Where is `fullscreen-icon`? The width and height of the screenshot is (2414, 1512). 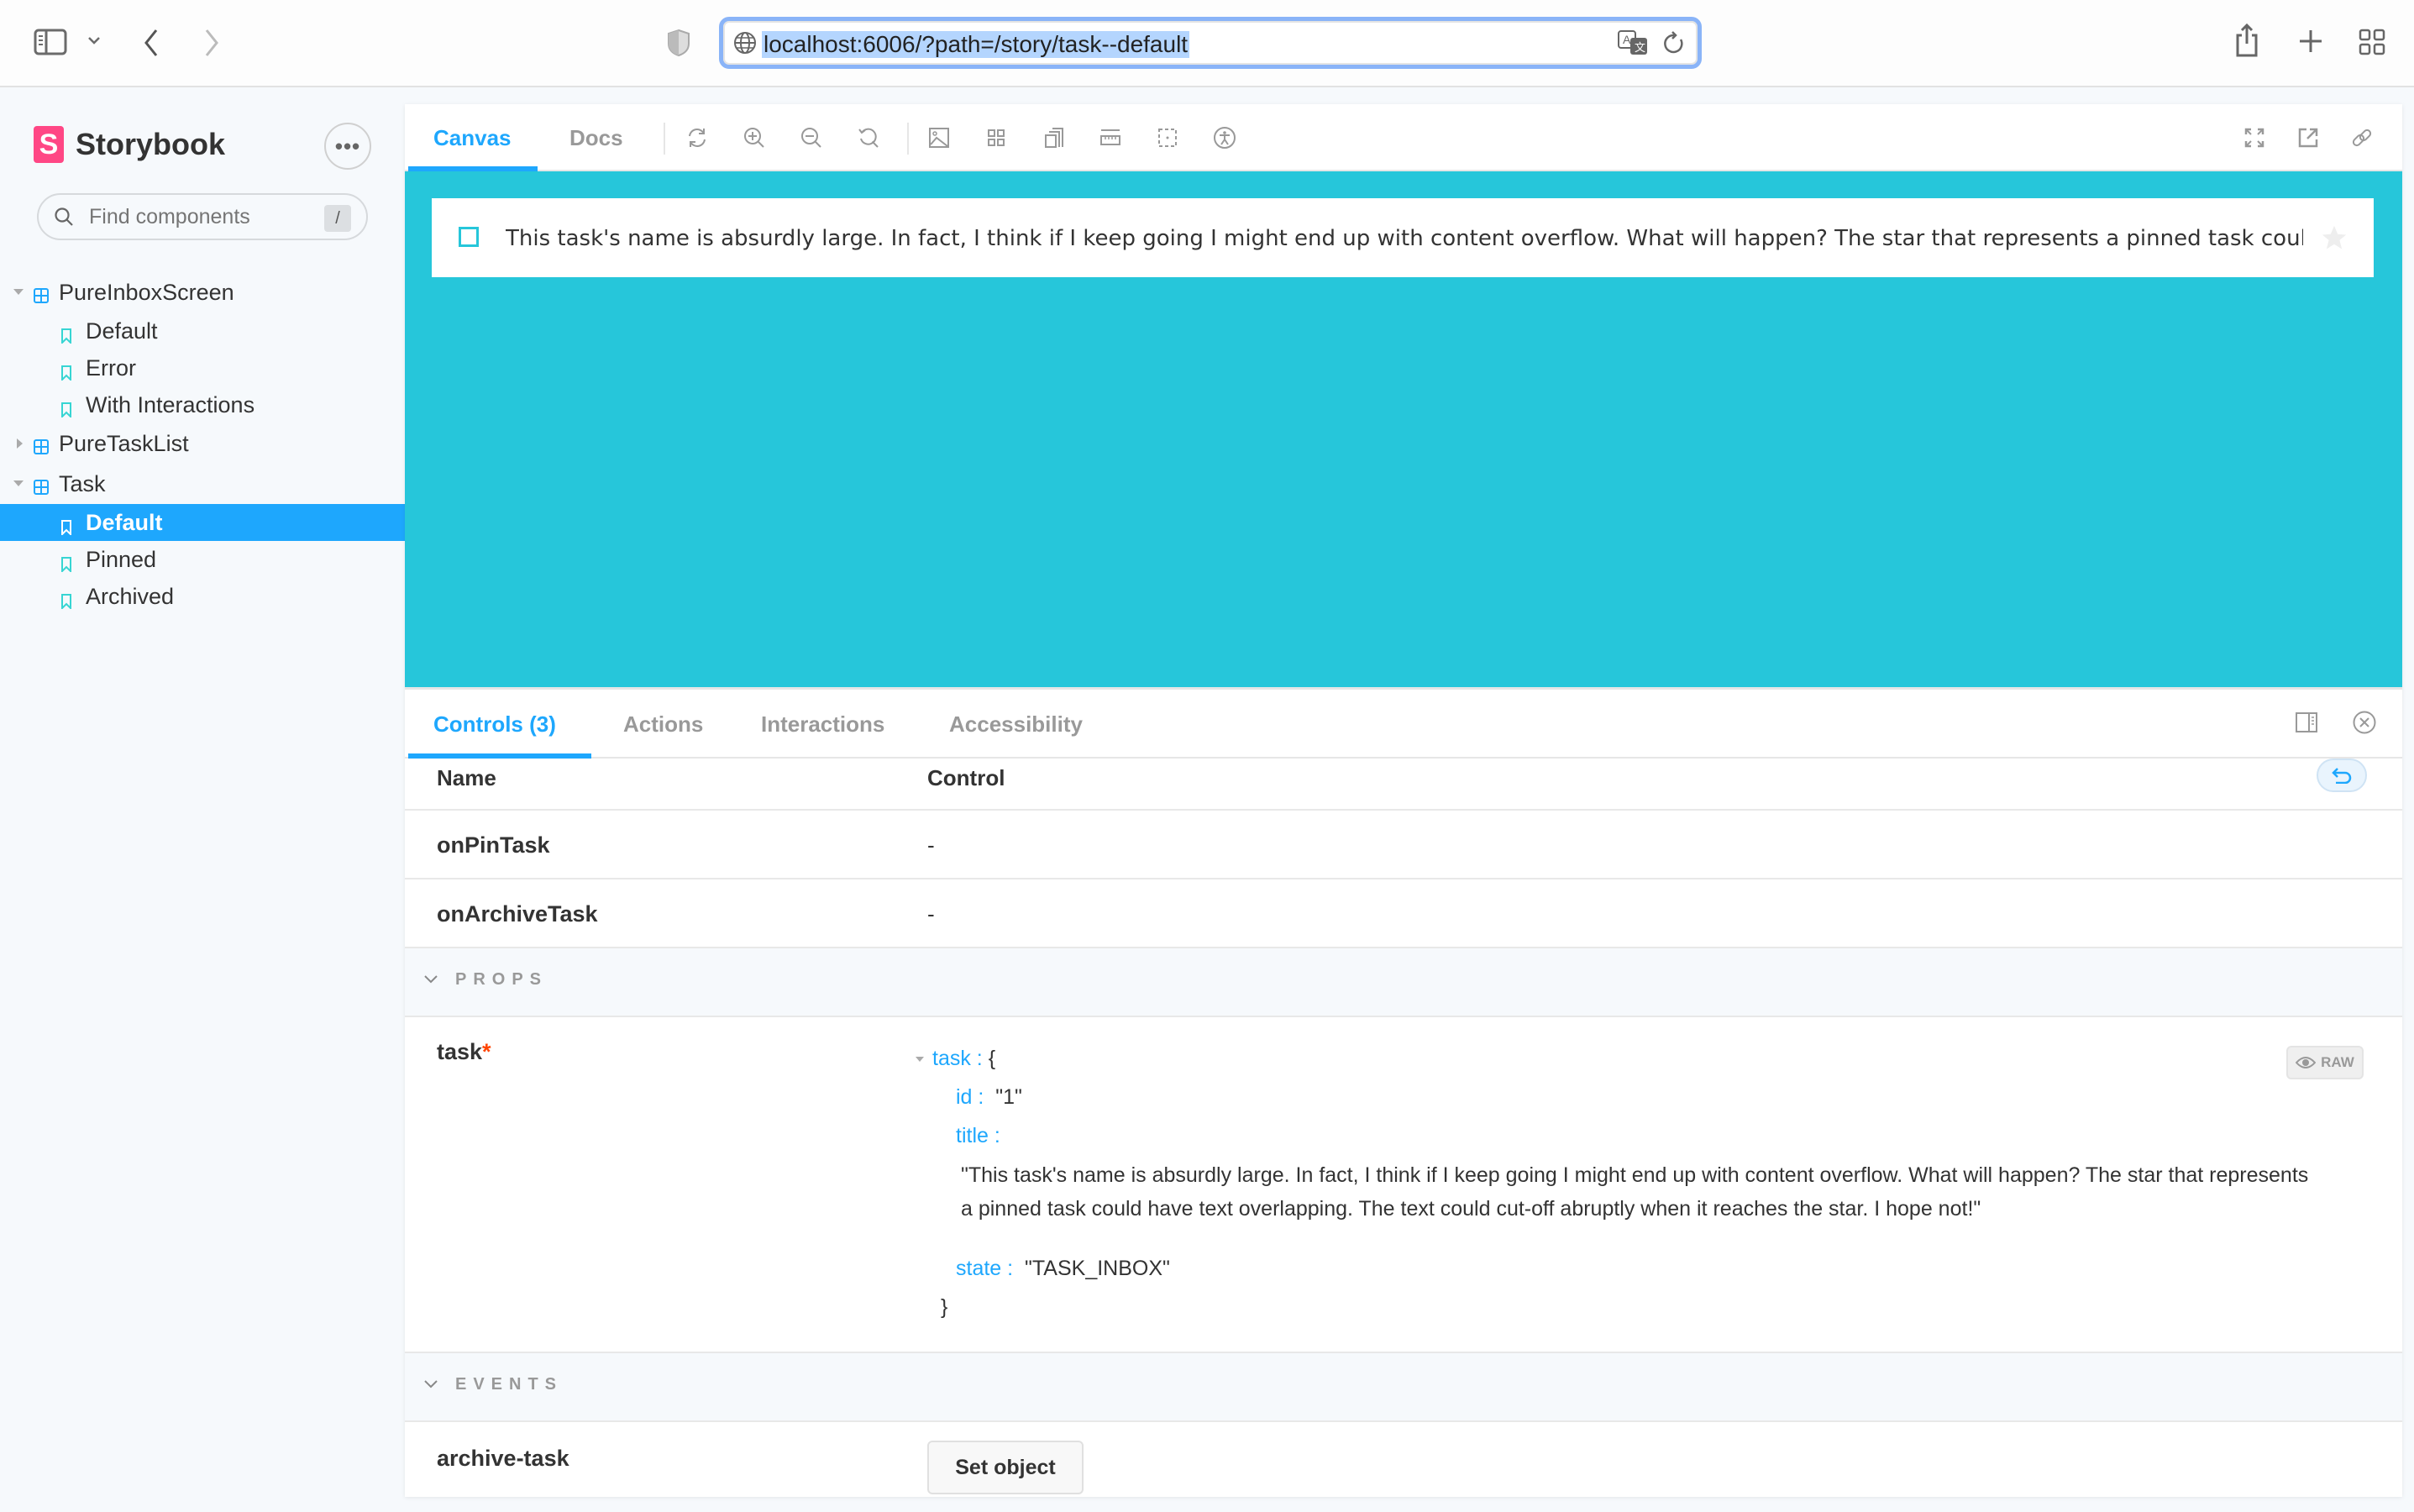 fullscreen-icon is located at coordinates (2254, 137).